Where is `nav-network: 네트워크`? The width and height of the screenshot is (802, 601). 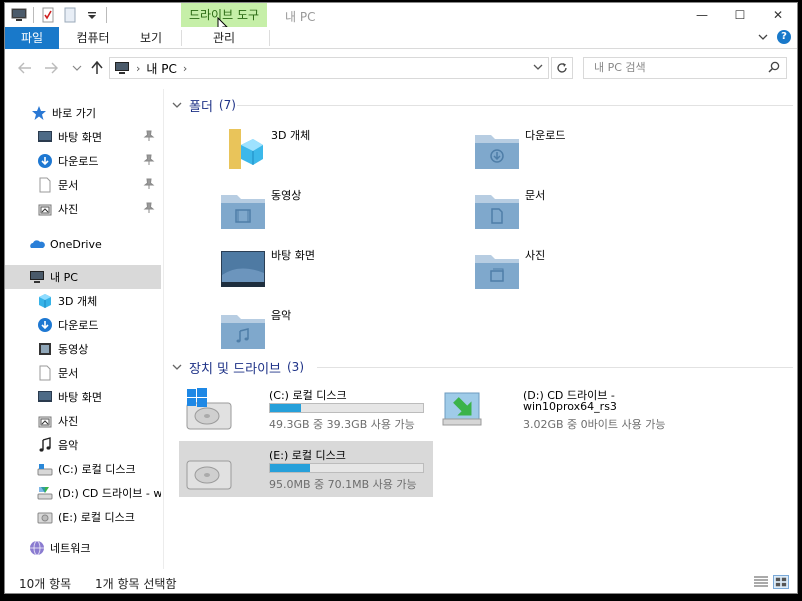
nav-network: 네트워크 is located at coordinates (83, 548).